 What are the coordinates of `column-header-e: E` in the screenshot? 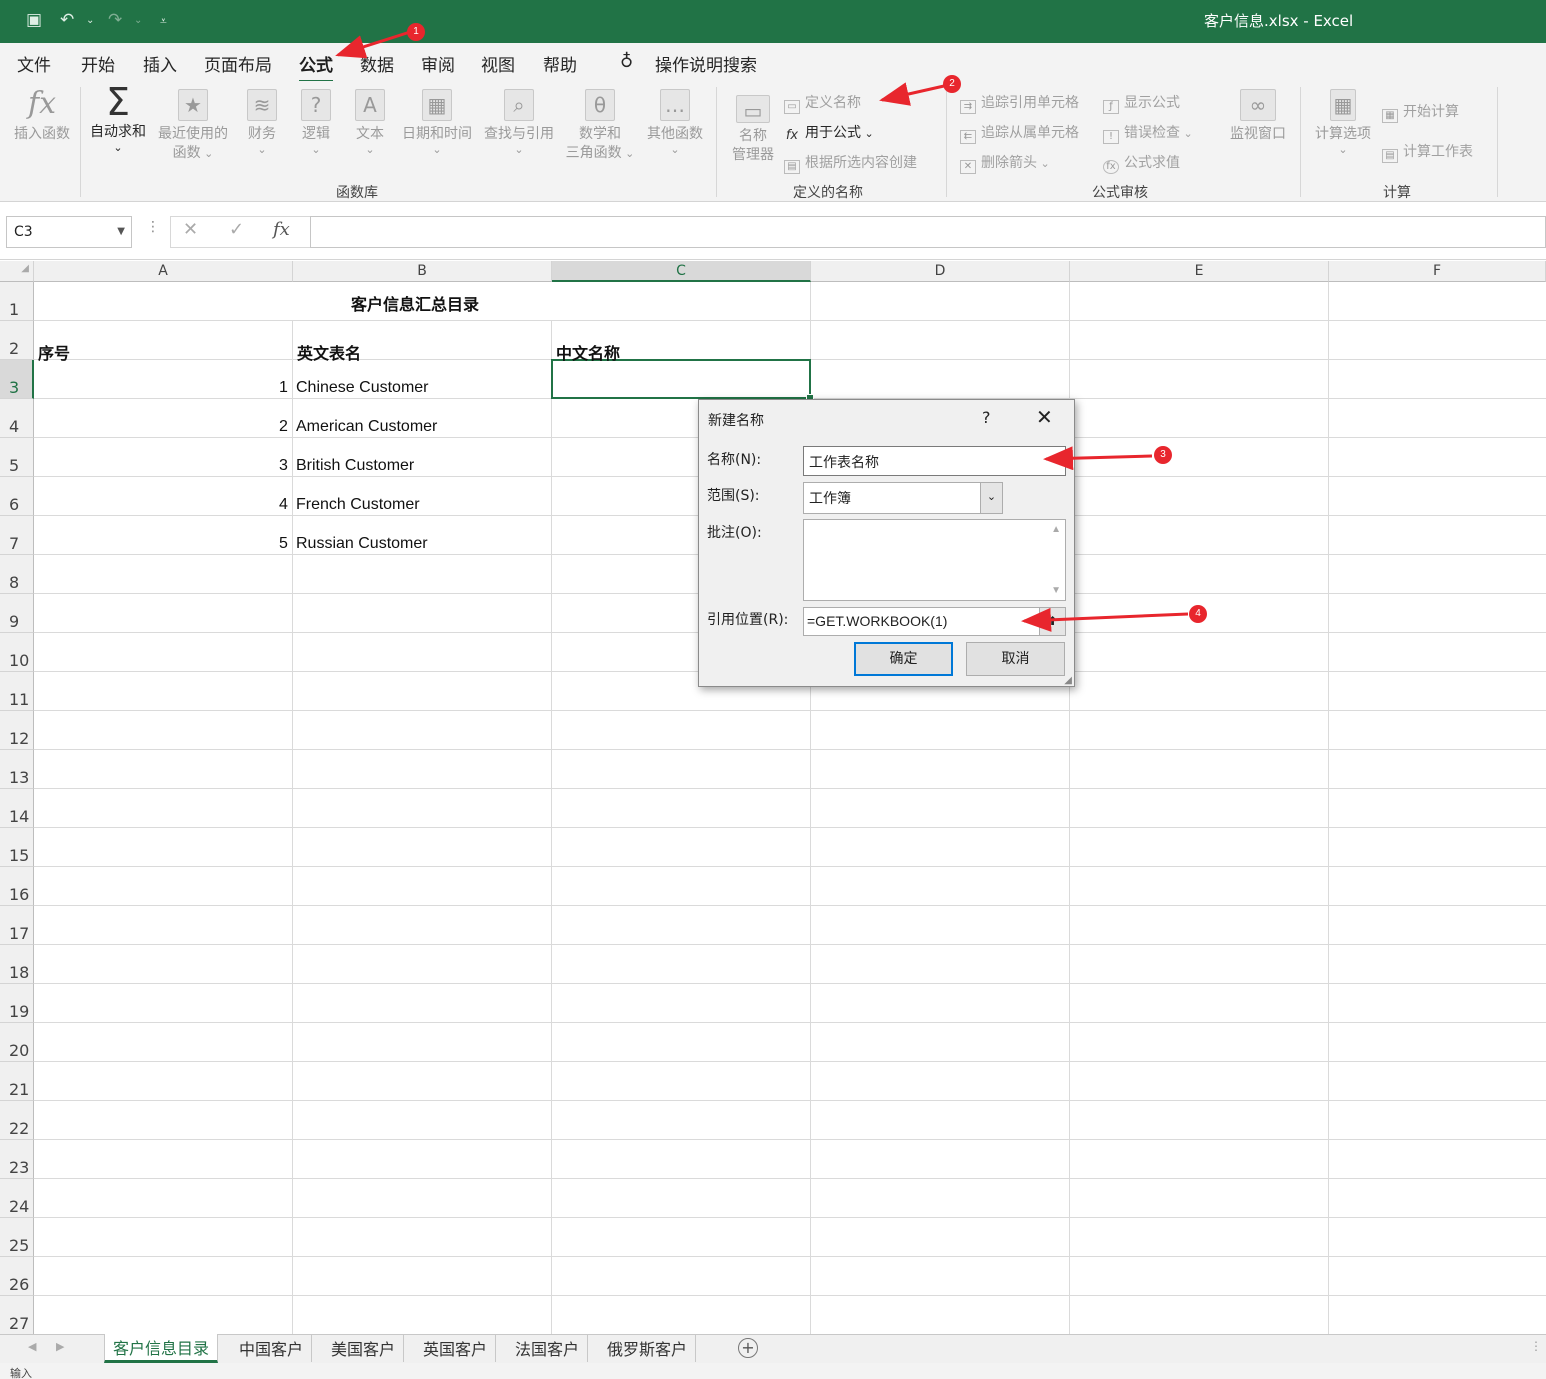 It's located at (1199, 271).